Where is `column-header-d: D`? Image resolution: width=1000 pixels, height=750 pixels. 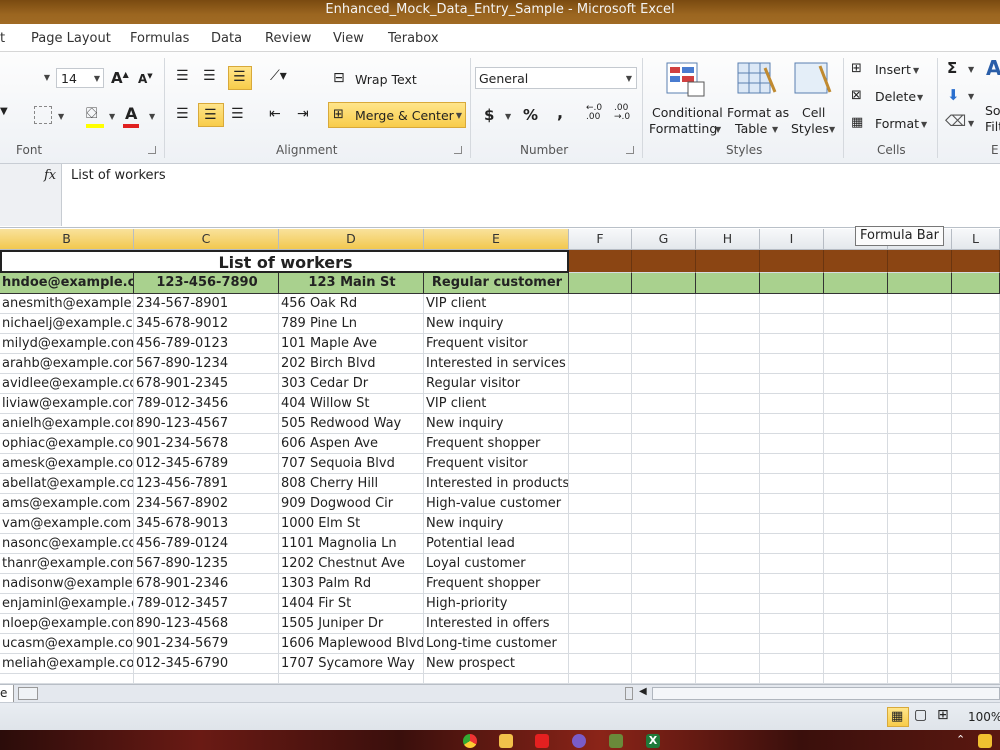 column-header-d: D is located at coordinates (351, 239).